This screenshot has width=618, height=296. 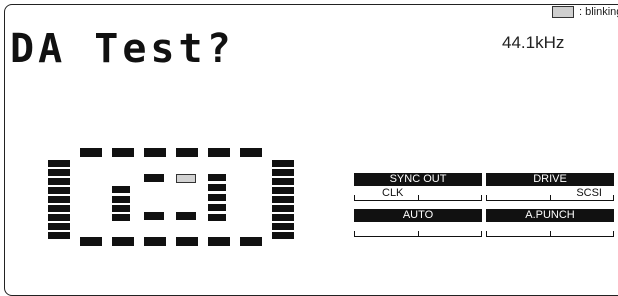 I want to click on auto-label: AUTO, so click(x=418, y=215).